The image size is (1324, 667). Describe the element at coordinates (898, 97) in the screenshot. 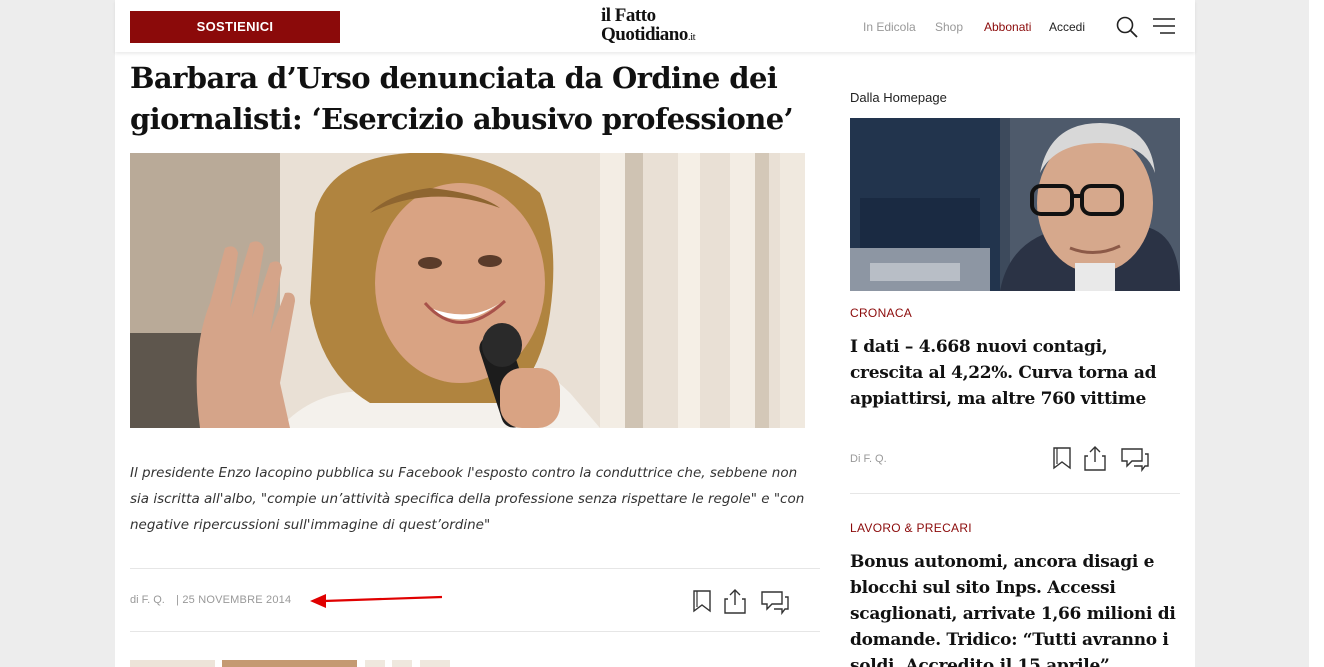

I see `sidebar-section-label: Dalla Homepage` at that location.